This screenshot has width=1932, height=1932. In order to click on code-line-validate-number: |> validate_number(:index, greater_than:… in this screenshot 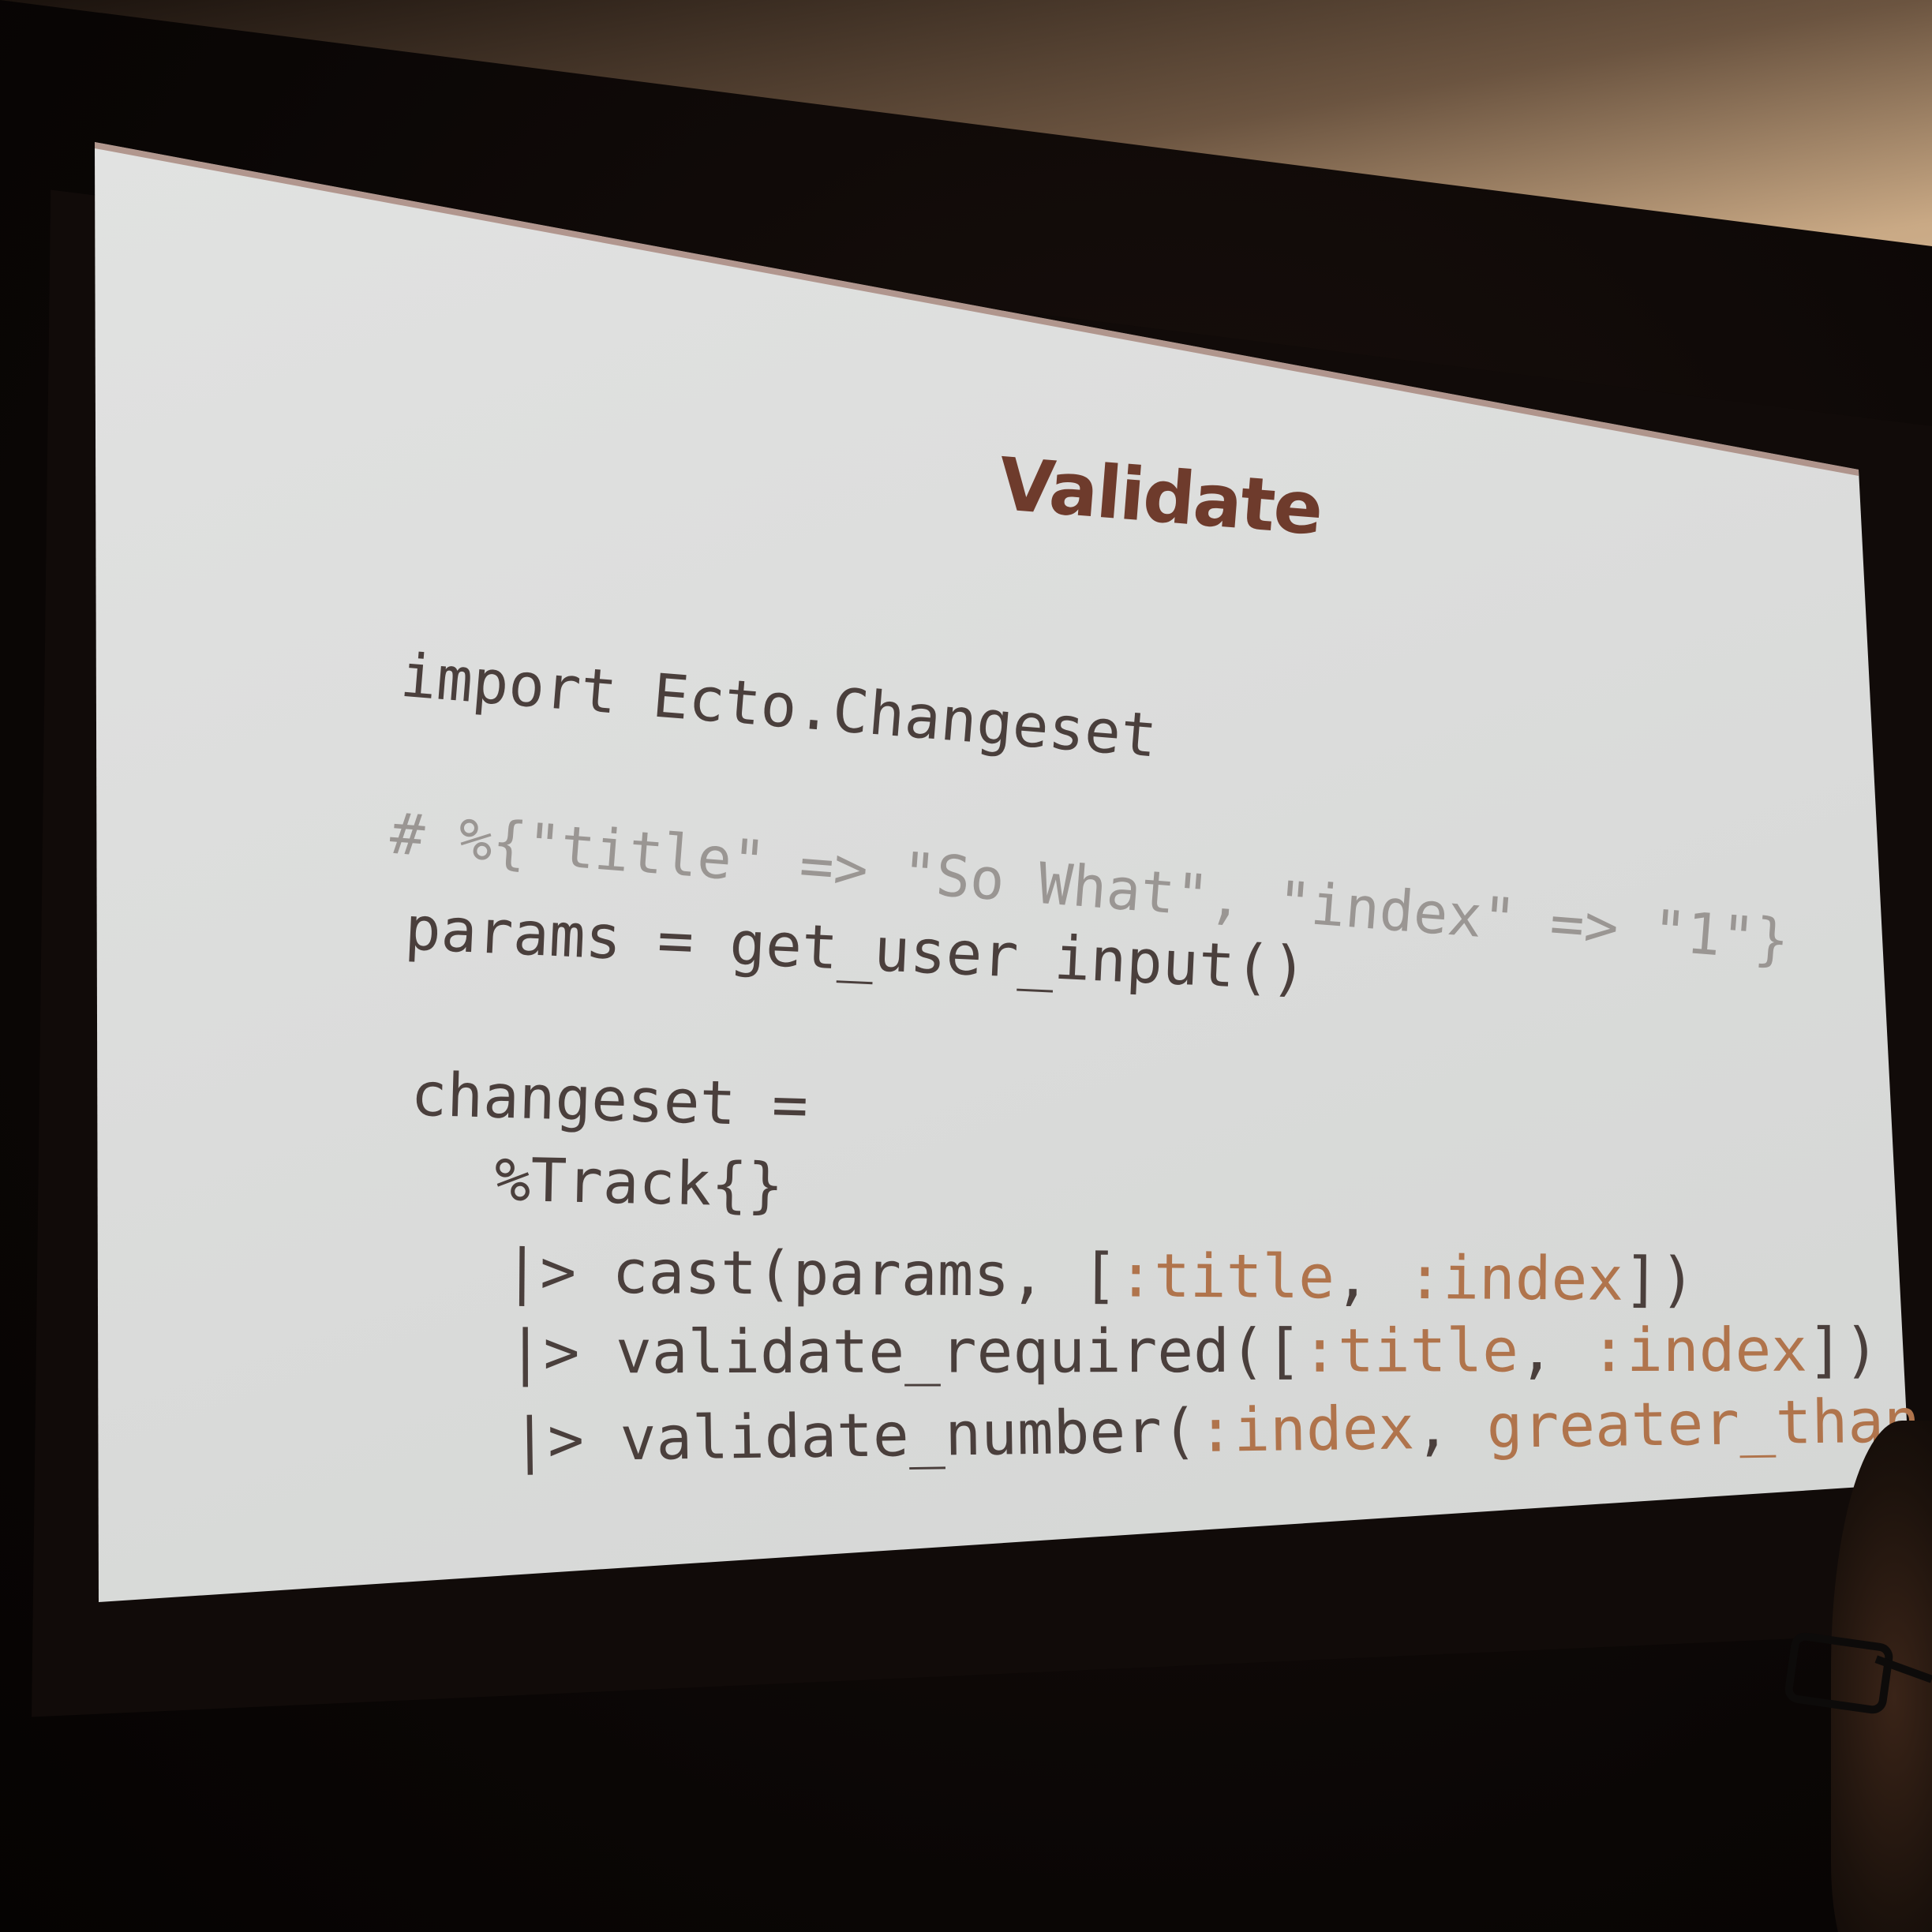, I will do `click(1113, 1430)`.